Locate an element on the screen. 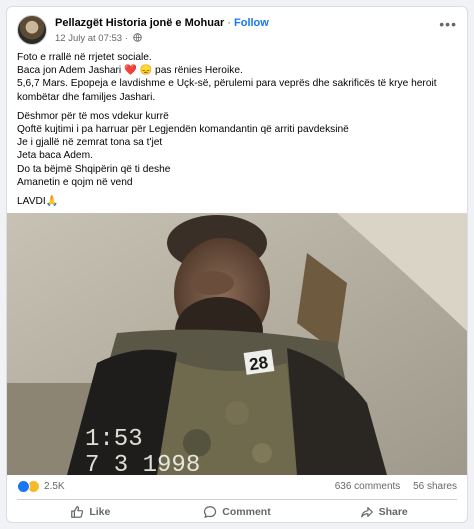  photo-timestamp-date: 7 3 1998 is located at coordinates (142, 463).